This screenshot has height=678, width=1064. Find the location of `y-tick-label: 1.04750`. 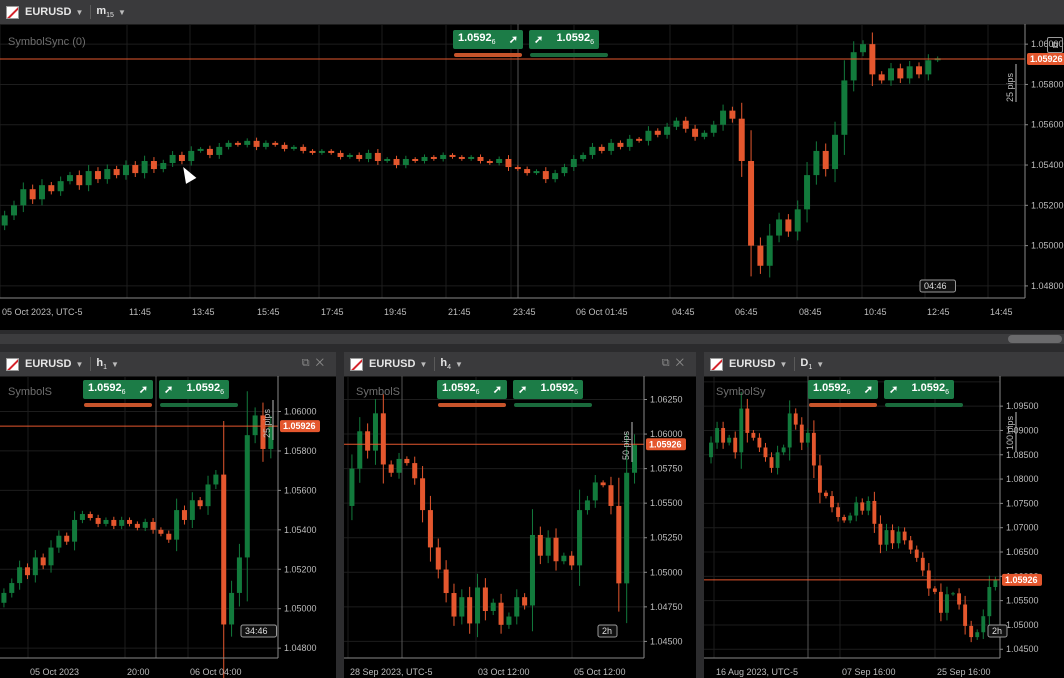

y-tick-label: 1.04750 is located at coordinates (666, 607).